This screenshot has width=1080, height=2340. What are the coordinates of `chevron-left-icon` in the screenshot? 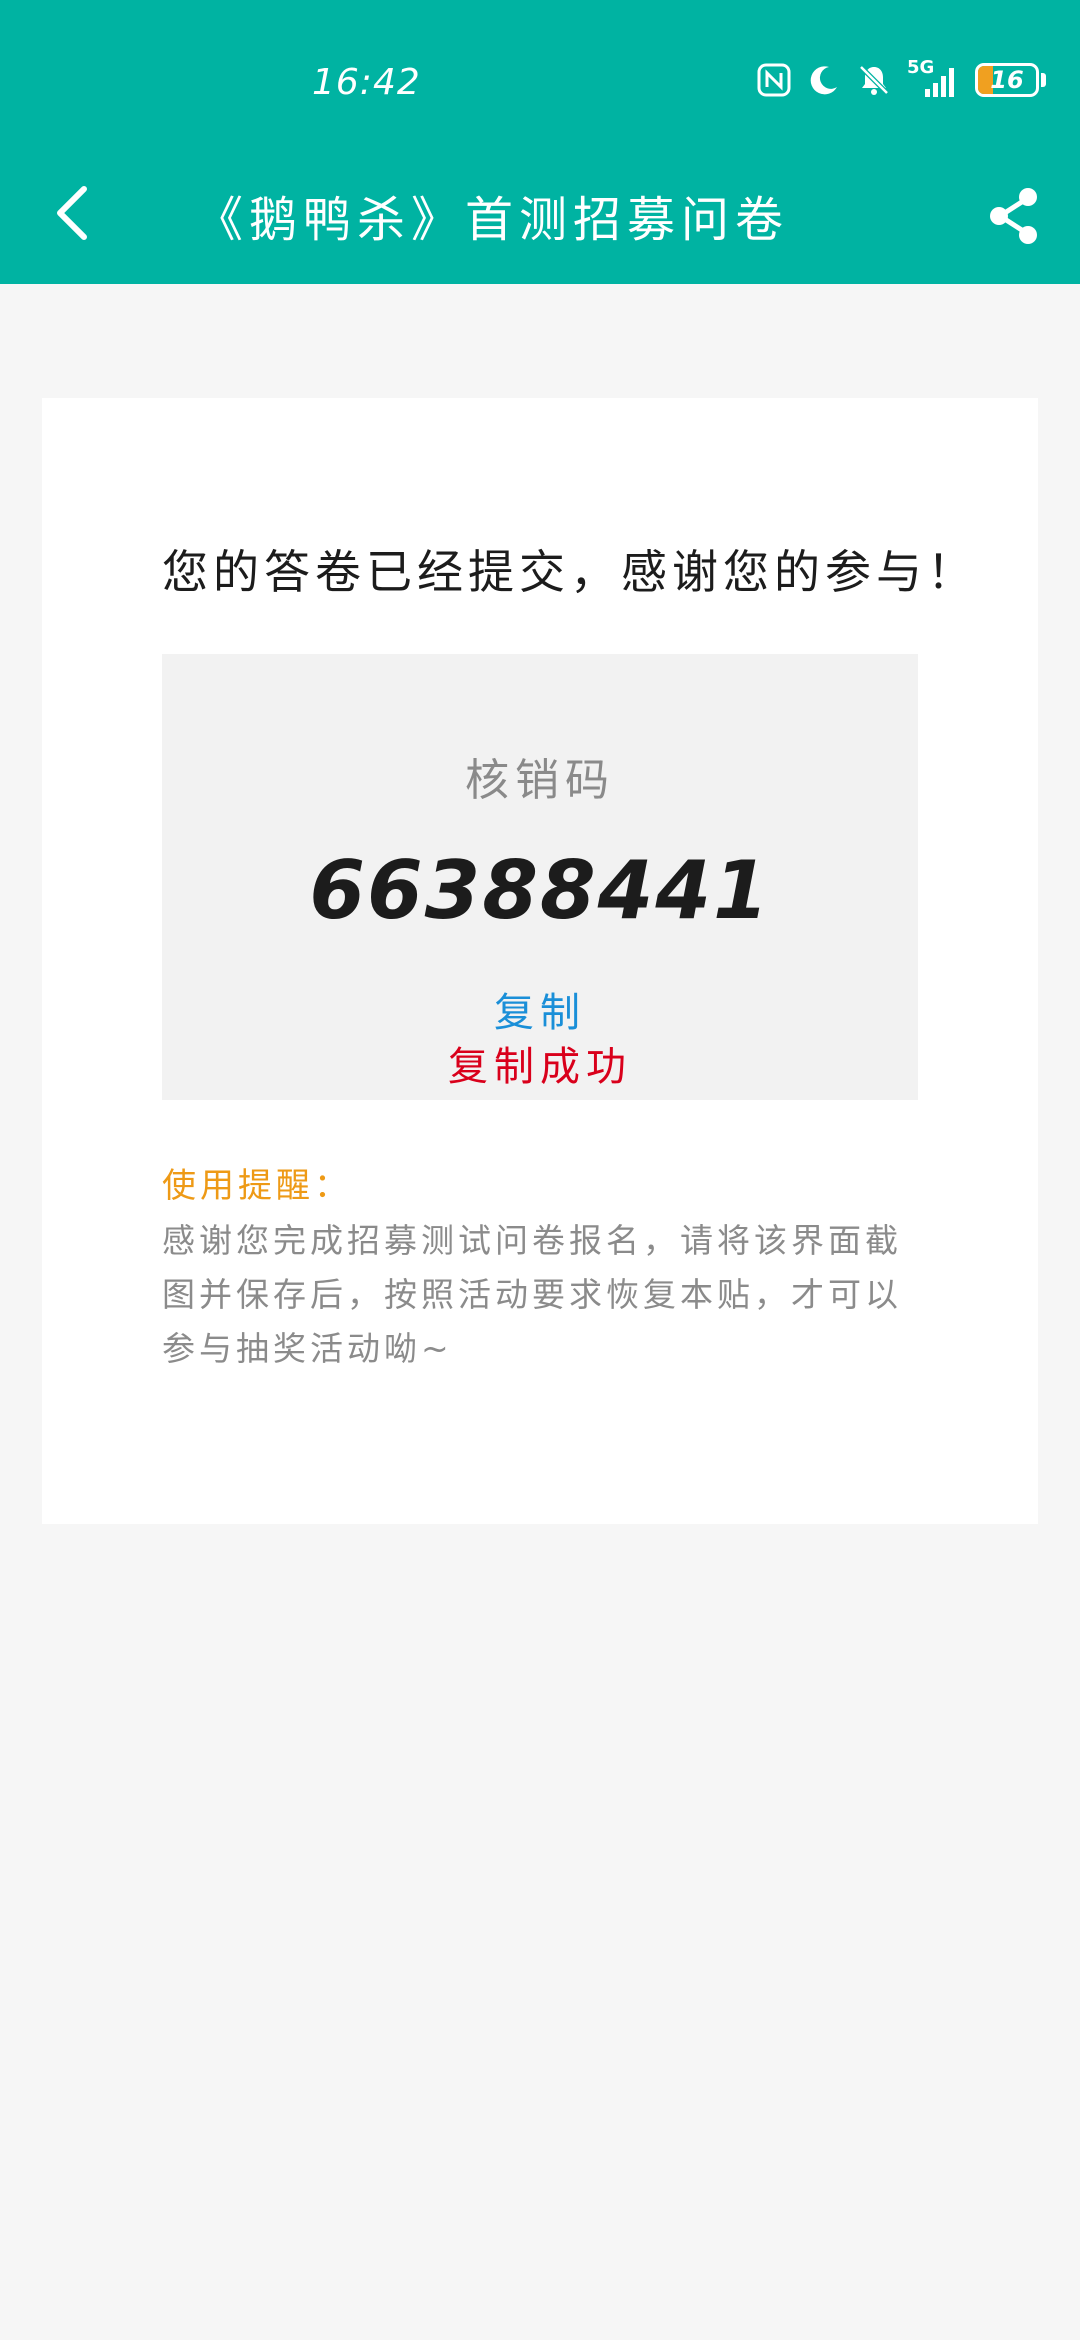 It's located at (72, 213).